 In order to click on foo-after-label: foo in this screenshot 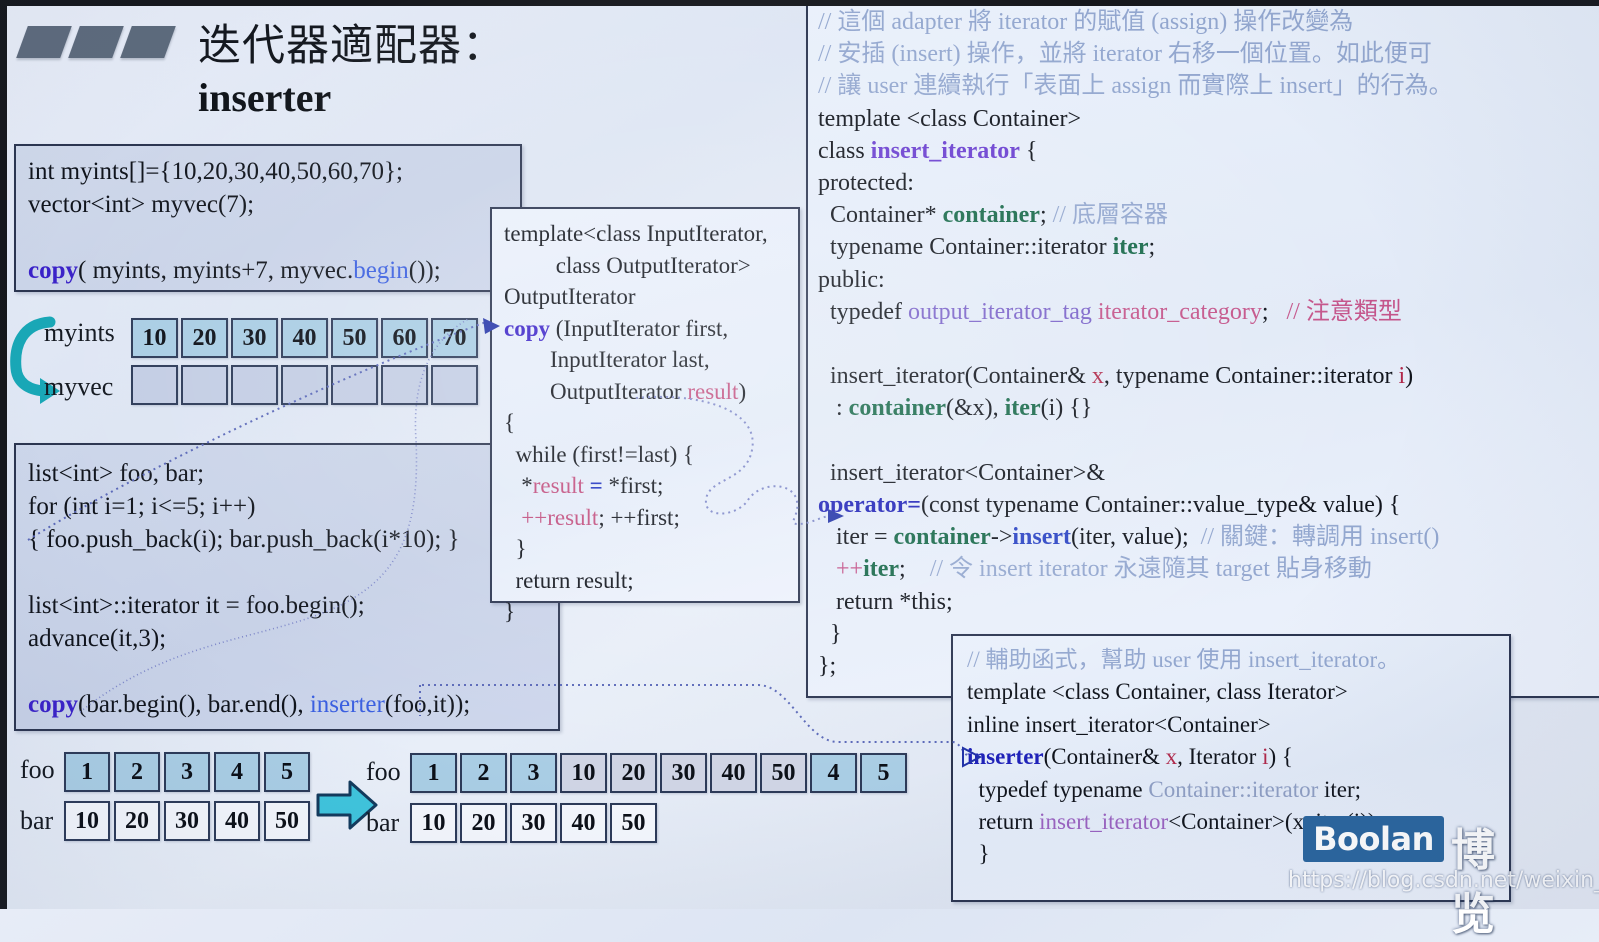, I will do `click(383, 771)`.